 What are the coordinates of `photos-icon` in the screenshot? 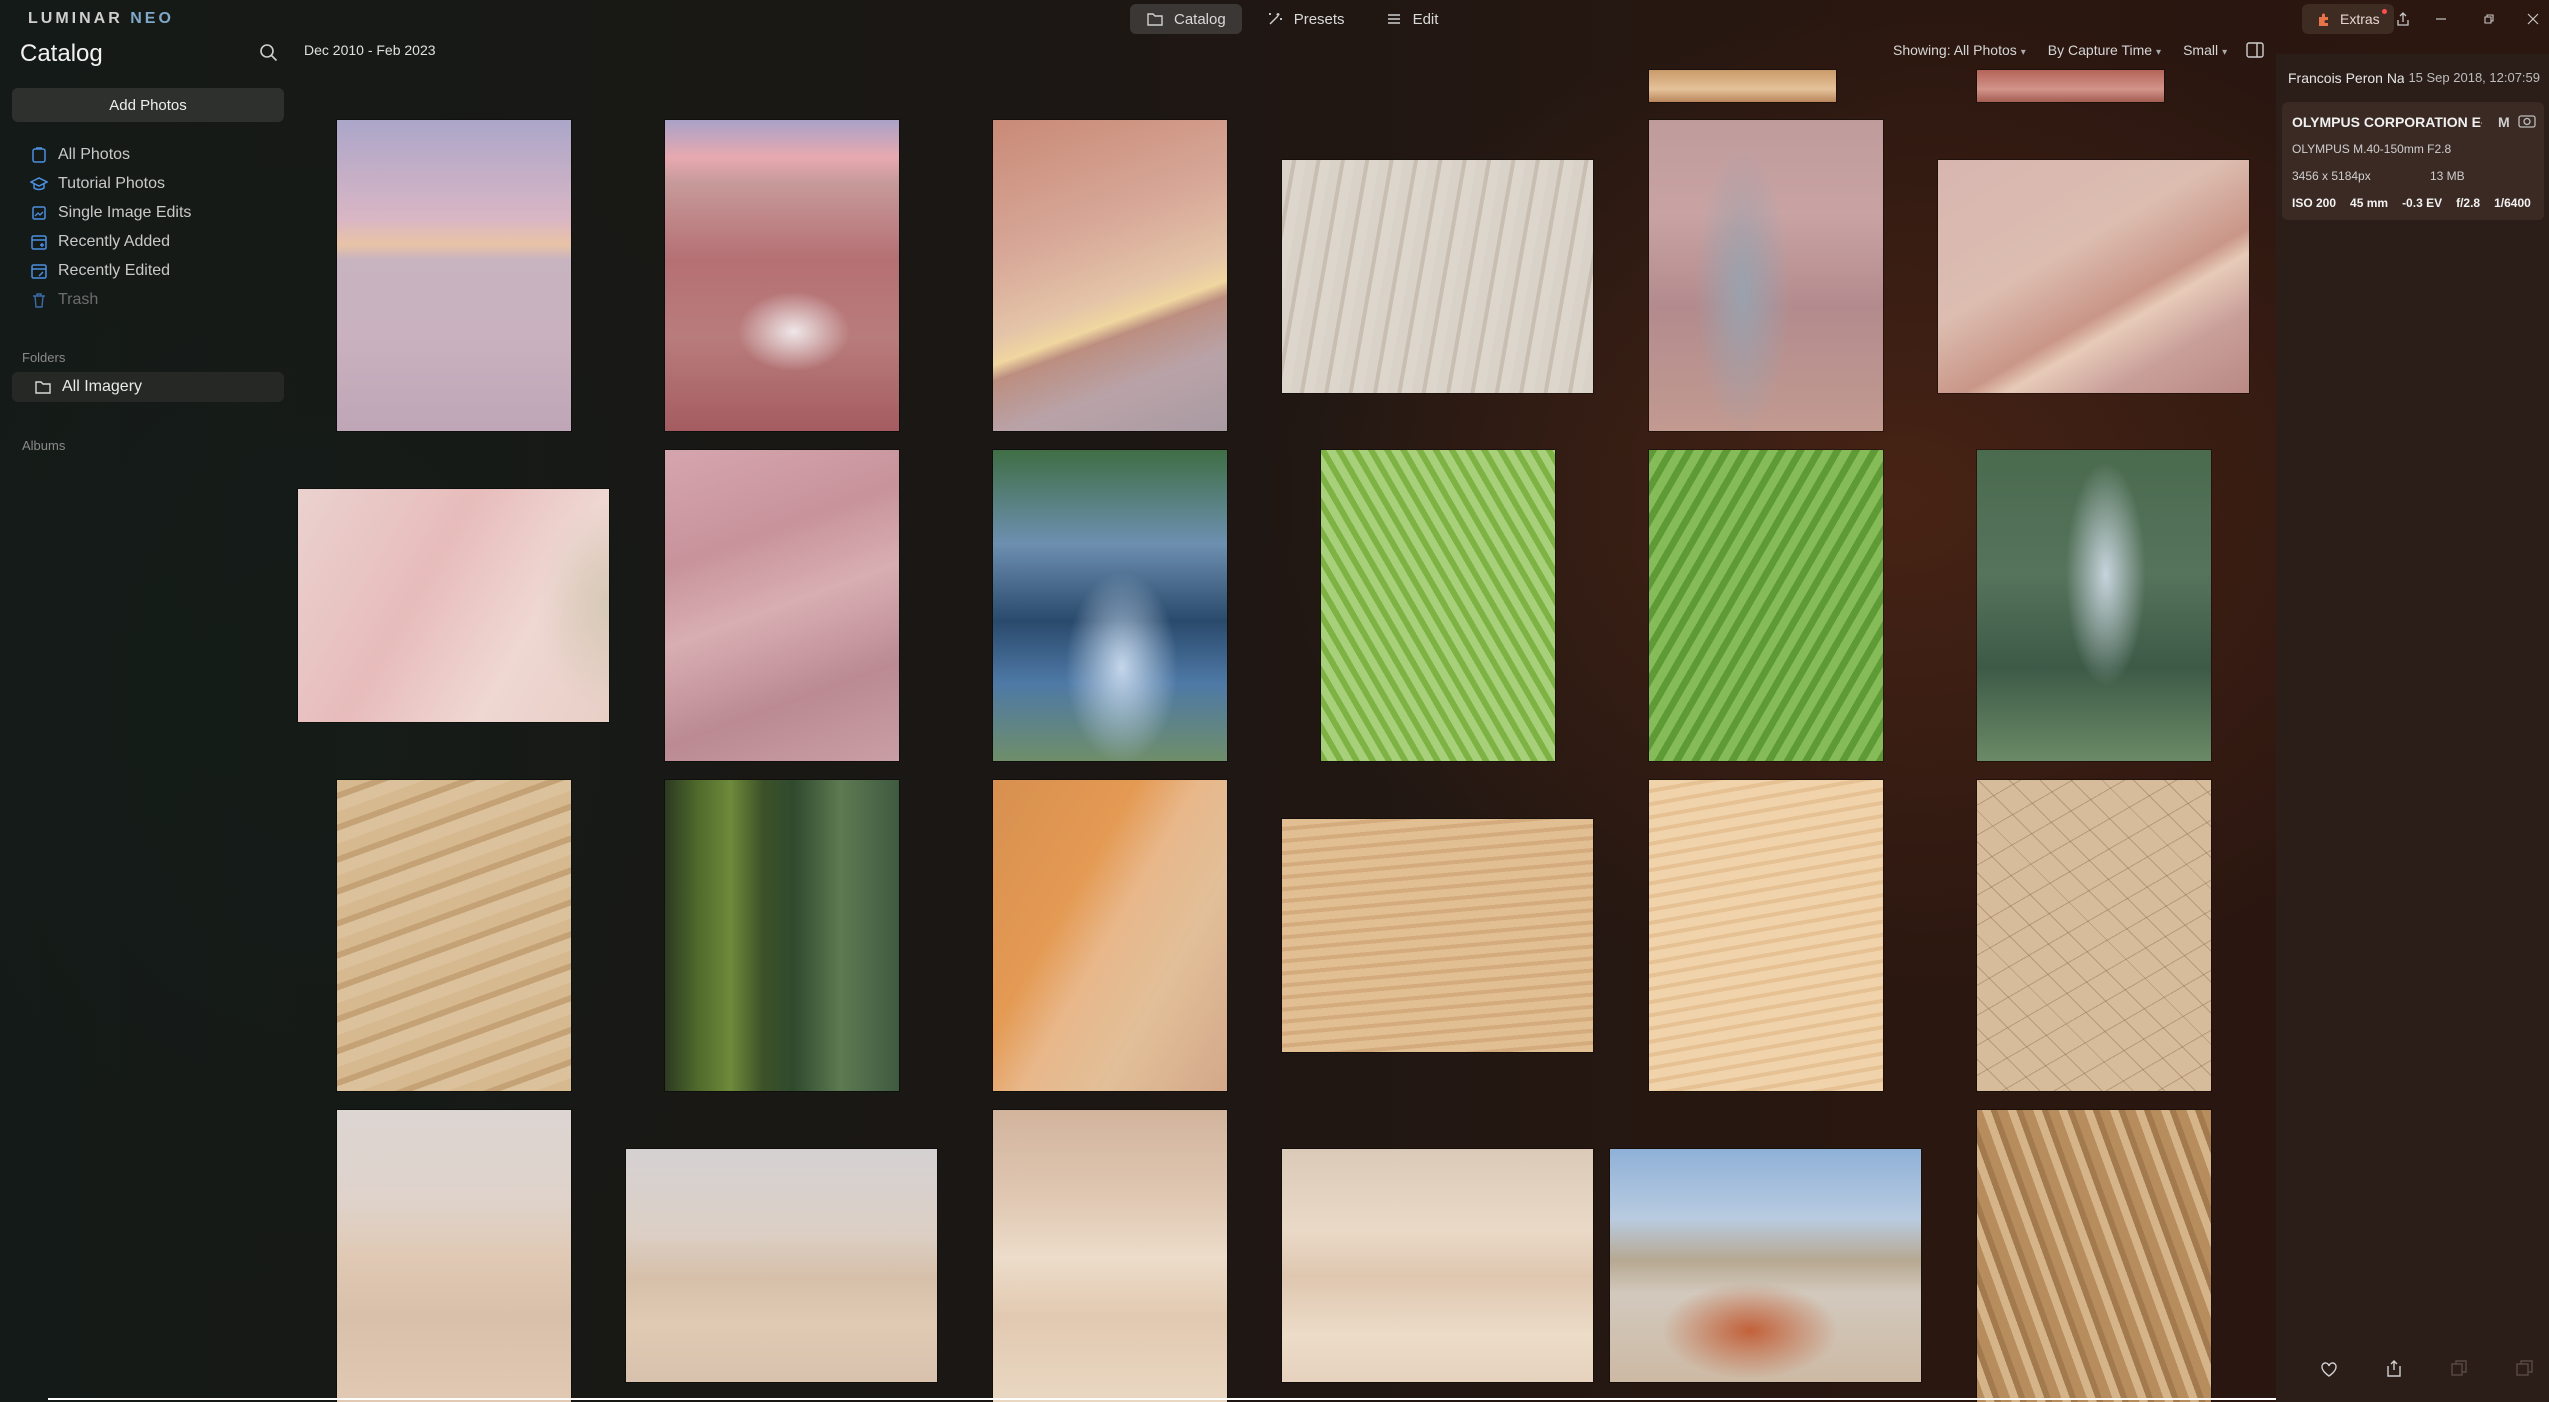 It's located at (39, 154).